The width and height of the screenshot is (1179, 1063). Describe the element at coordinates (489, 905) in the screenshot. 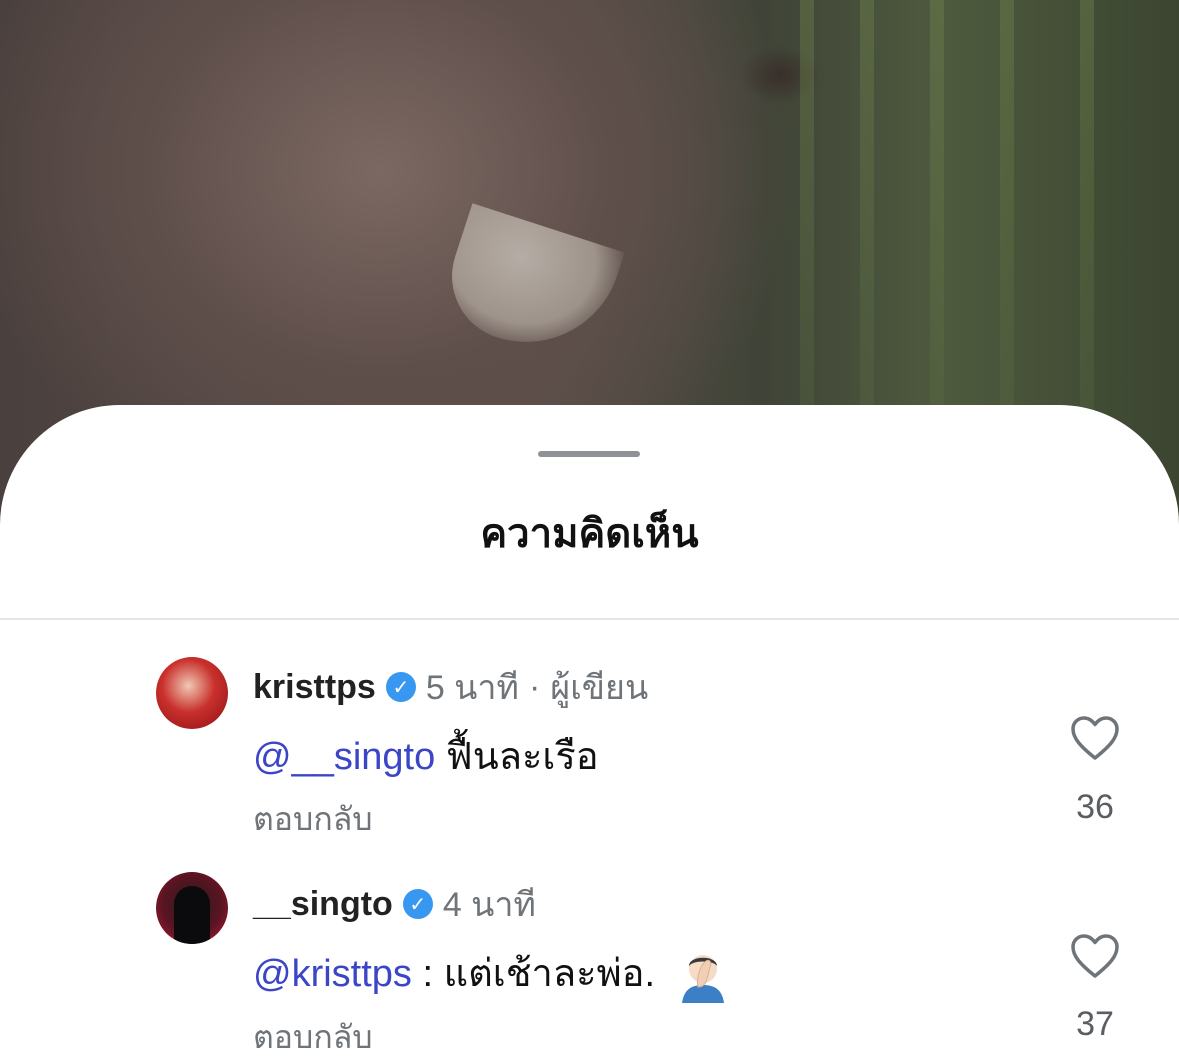

I see `comment-time: 4 นาที` at that location.